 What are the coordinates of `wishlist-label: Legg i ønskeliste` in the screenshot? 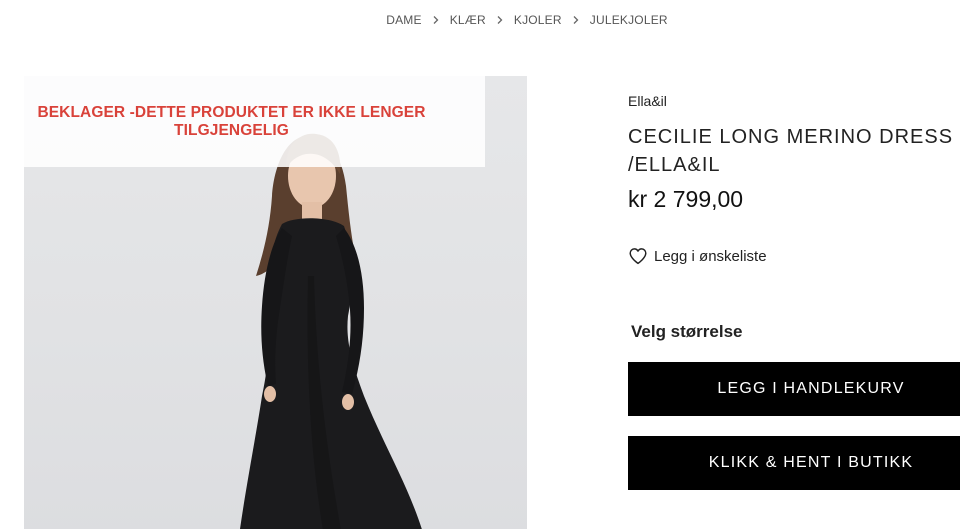 It's located at (710, 256).